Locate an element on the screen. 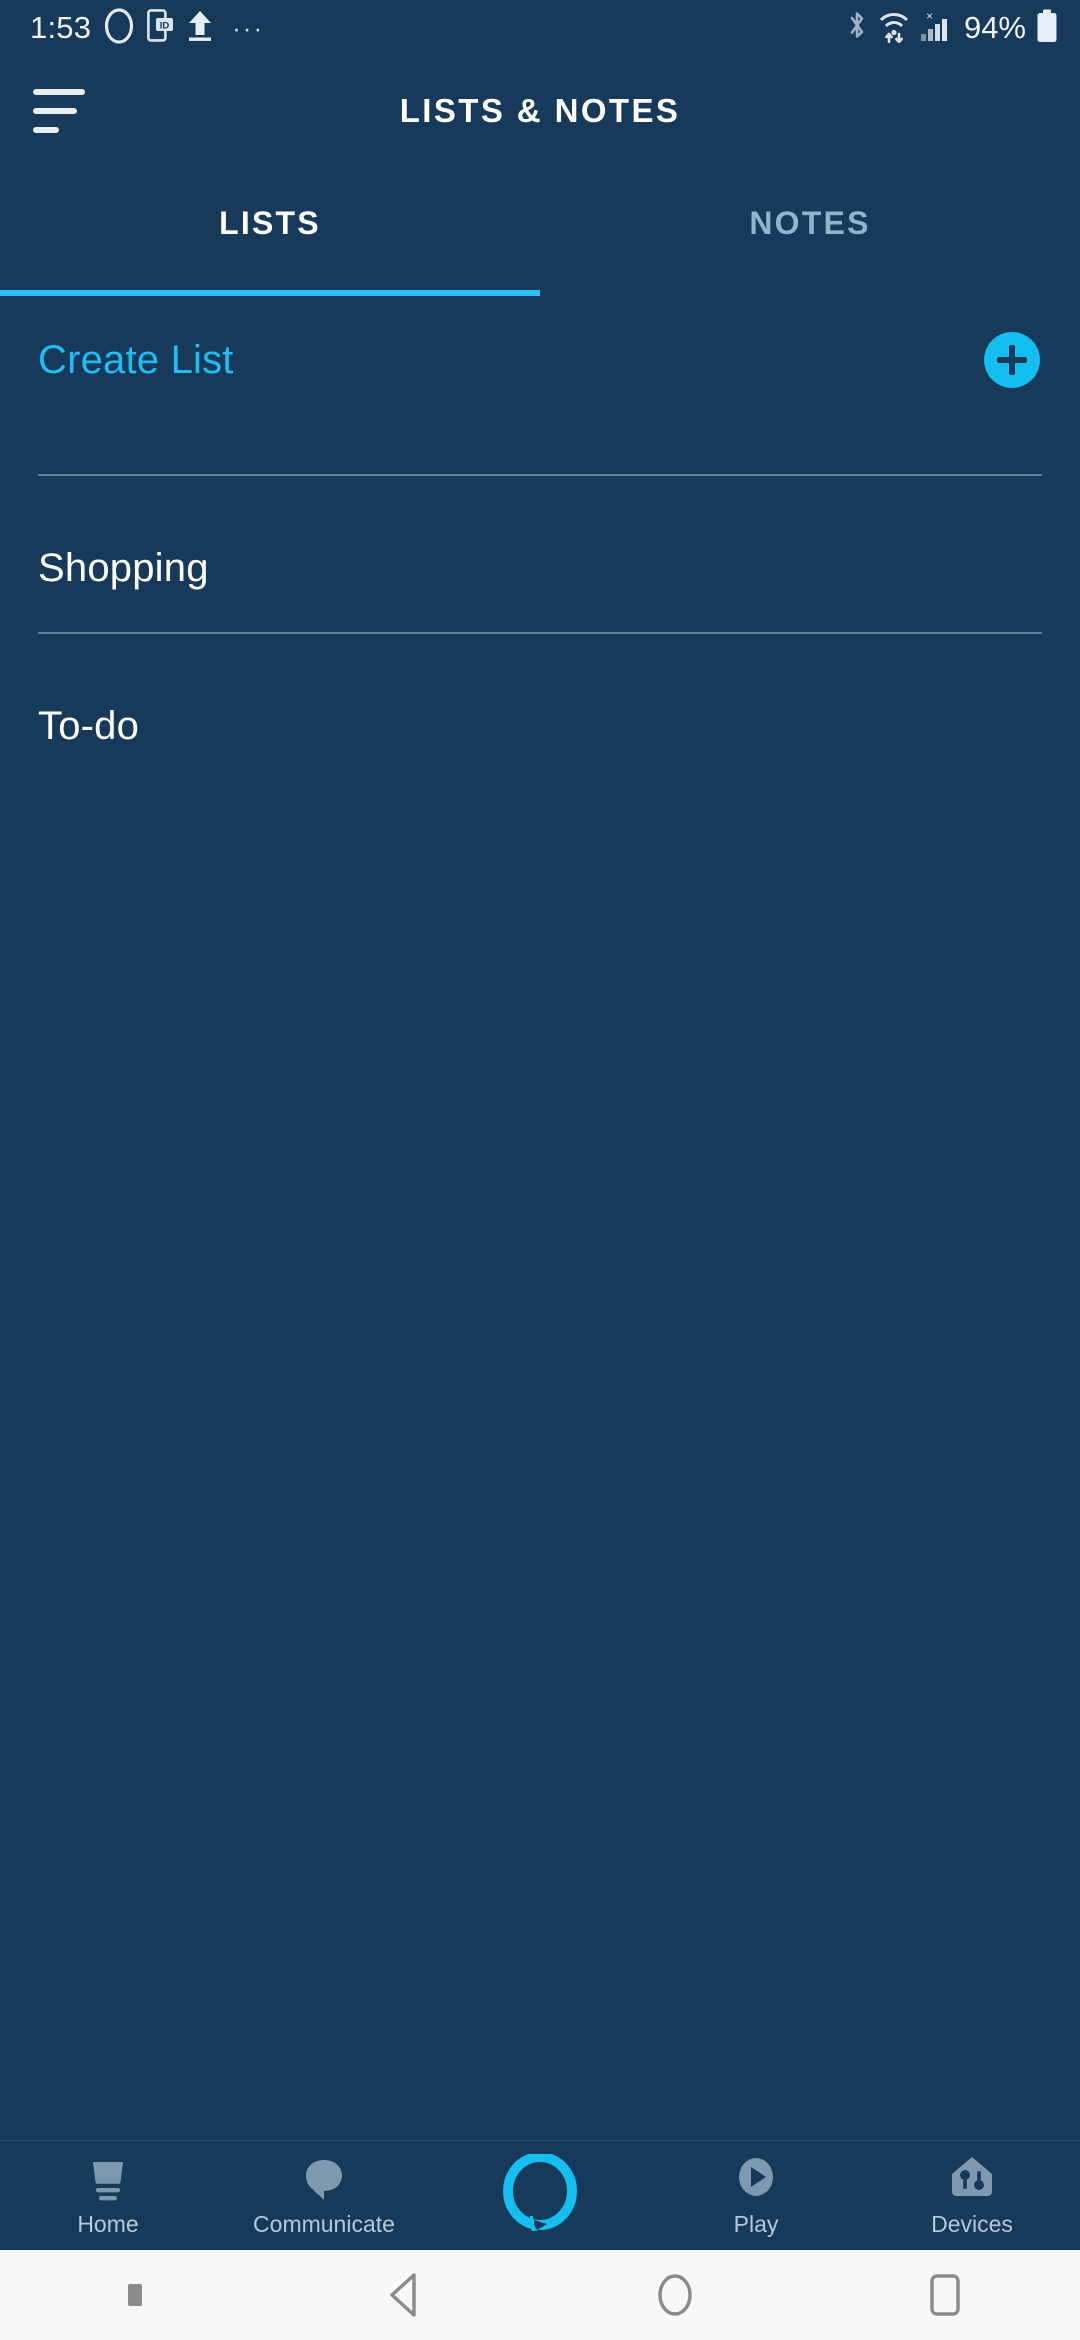 The width and height of the screenshot is (1080, 2340). house-sliders-icon is located at coordinates (972, 2179).